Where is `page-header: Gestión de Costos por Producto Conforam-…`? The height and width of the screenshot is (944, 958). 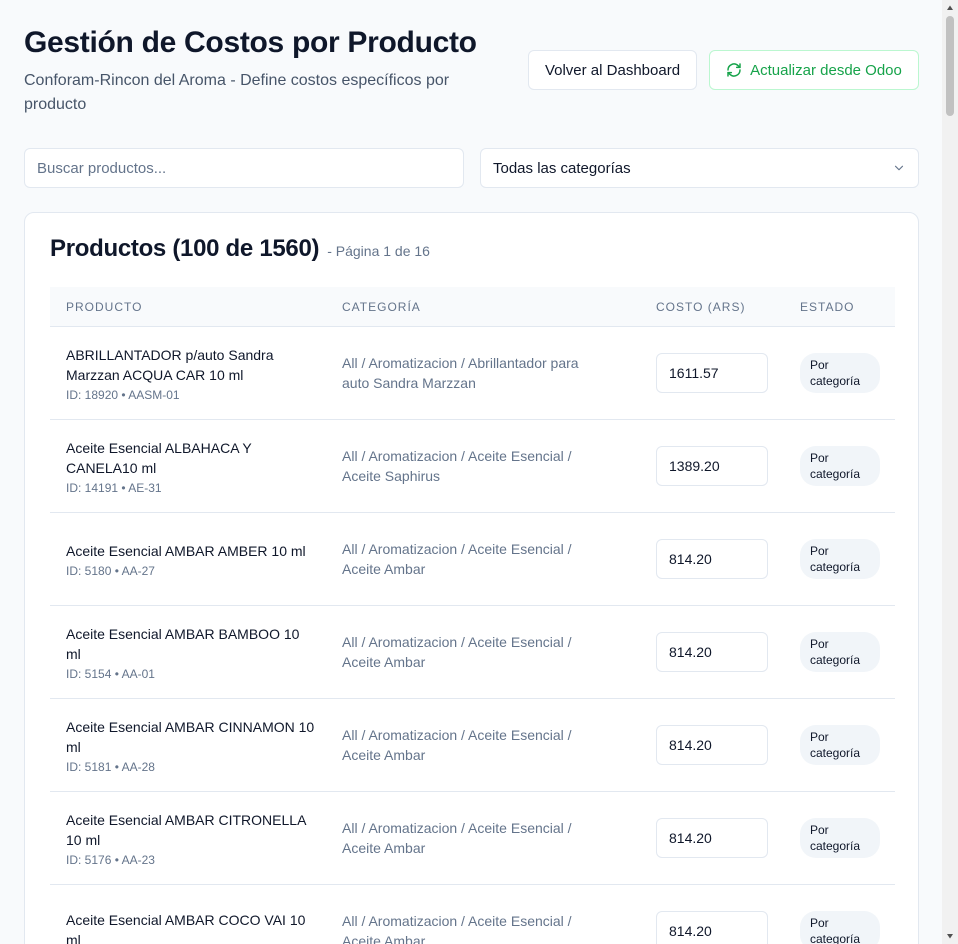 page-header: Gestión de Costos por Producto Conforam-… is located at coordinates (471, 74).